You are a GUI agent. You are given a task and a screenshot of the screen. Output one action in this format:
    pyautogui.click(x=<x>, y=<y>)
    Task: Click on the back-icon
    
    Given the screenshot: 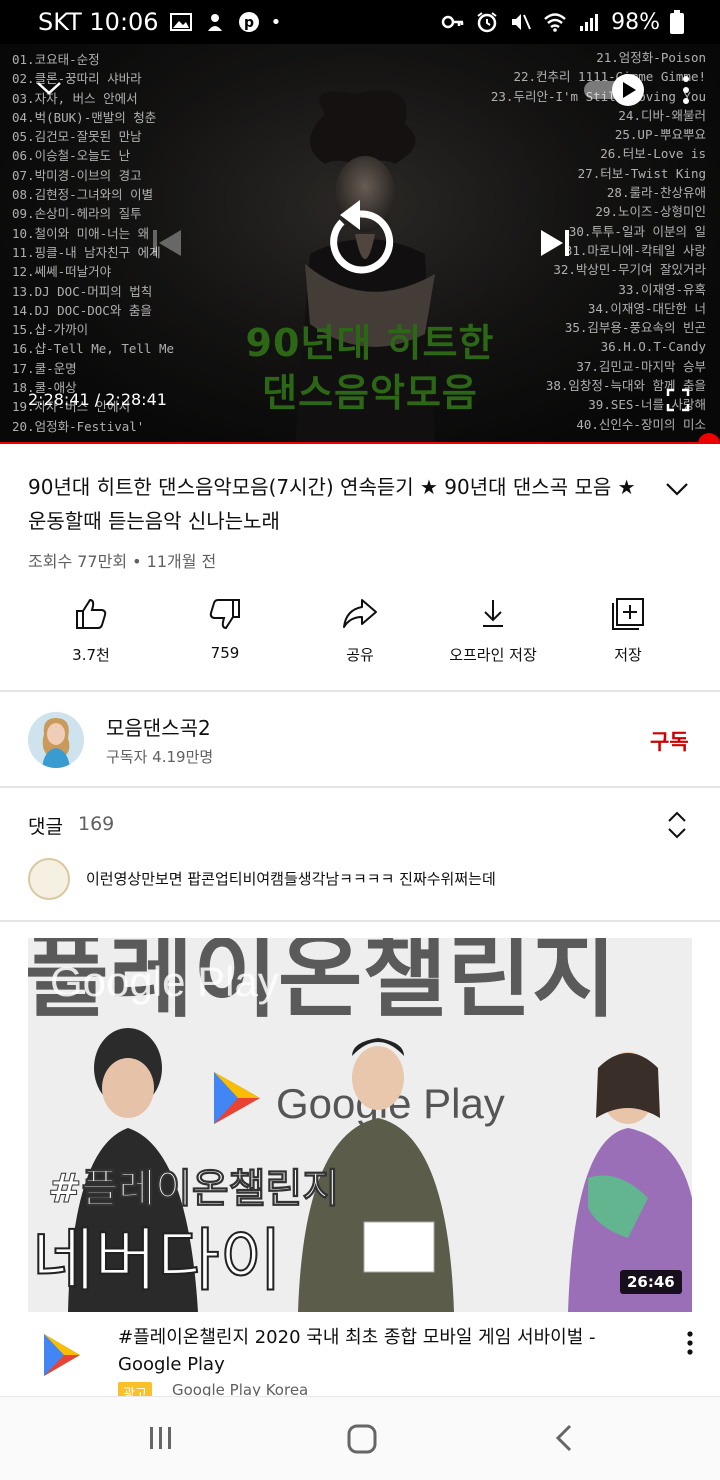 What is the action you would take?
    pyautogui.click(x=564, y=1438)
    